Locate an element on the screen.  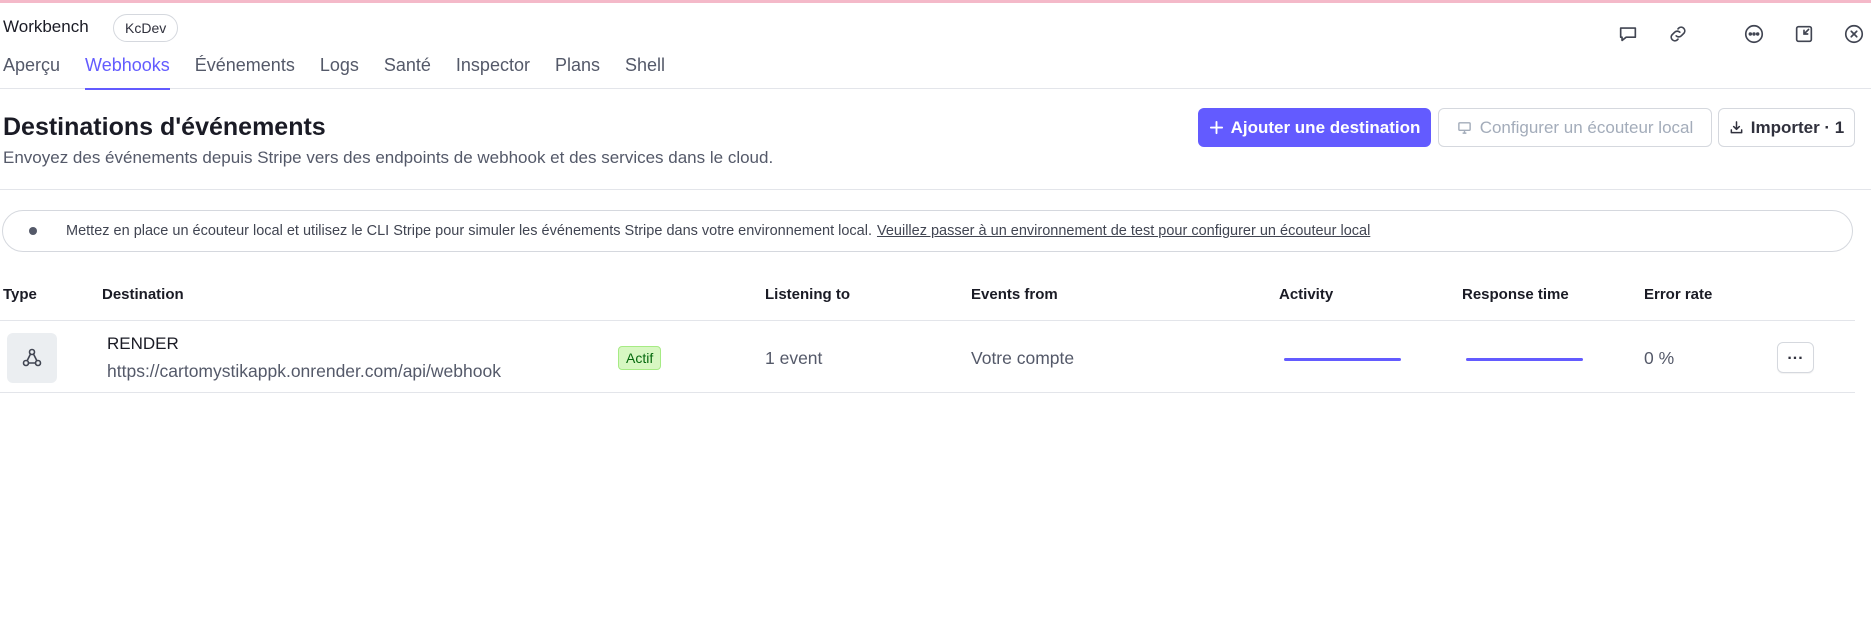
tab-shell: Shell is located at coordinates (645, 72).